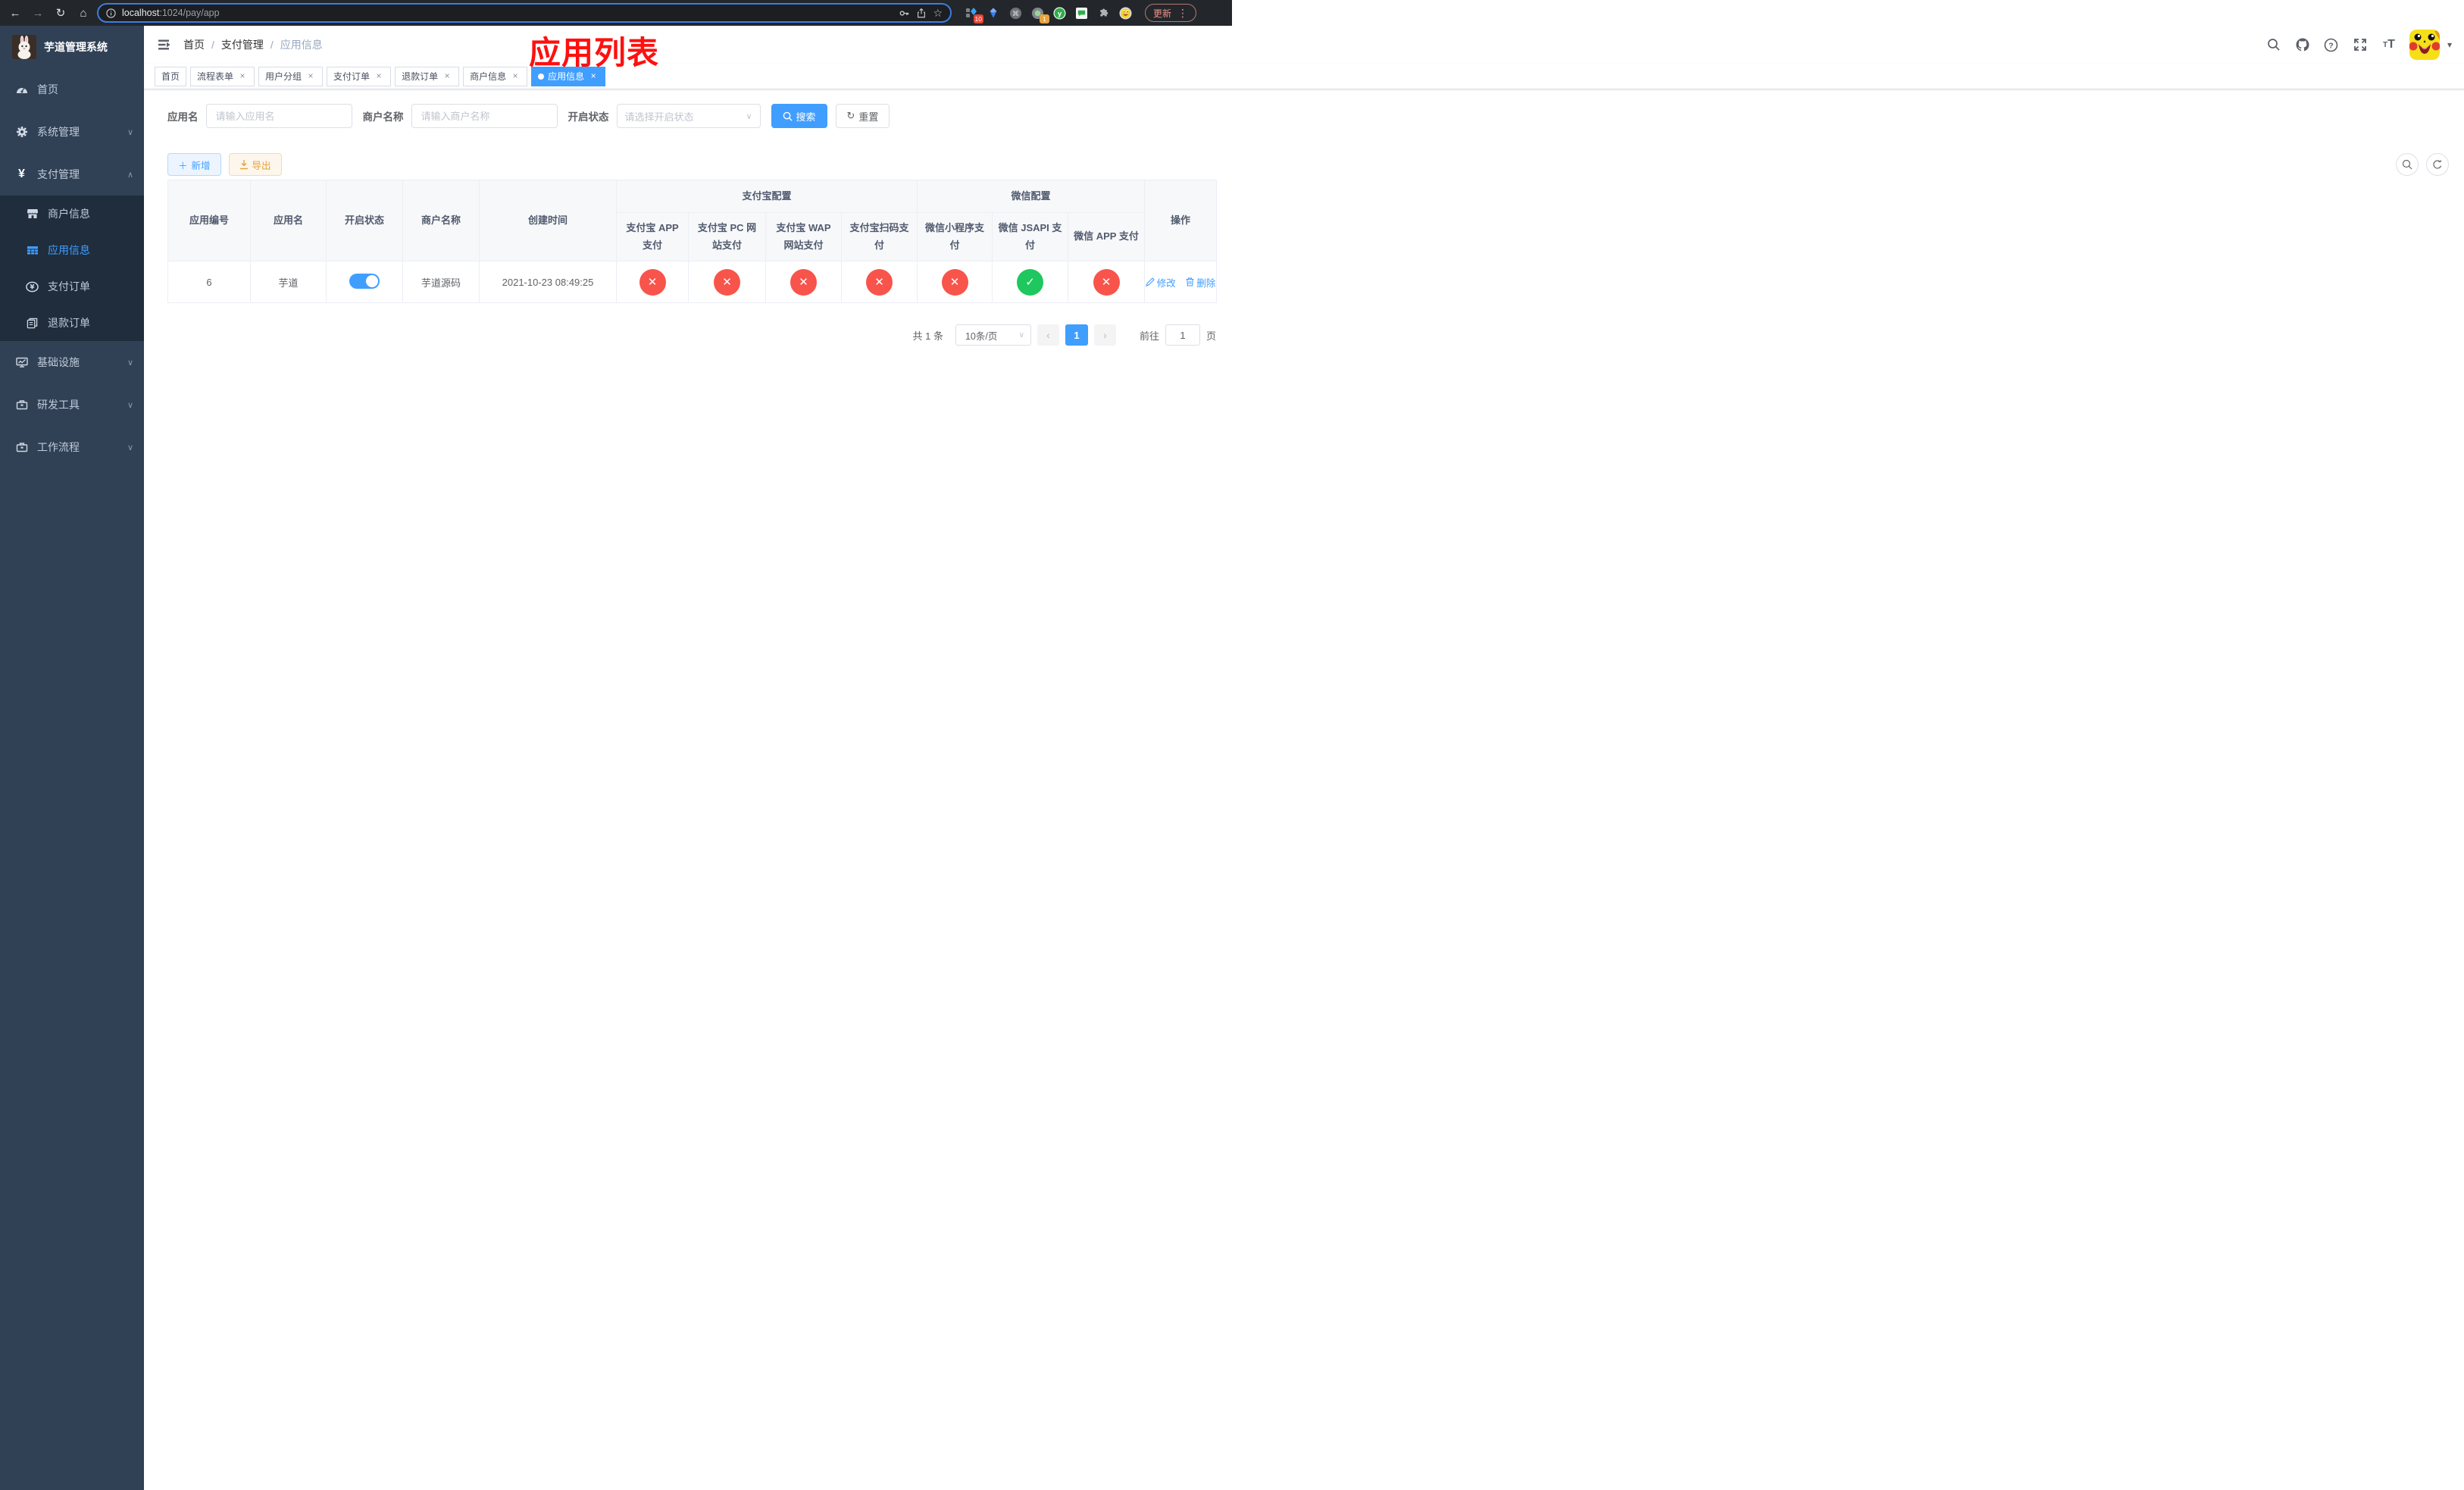 This screenshot has height=1490, width=2464. I want to click on table-search-toggle-button, so click(2407, 164).